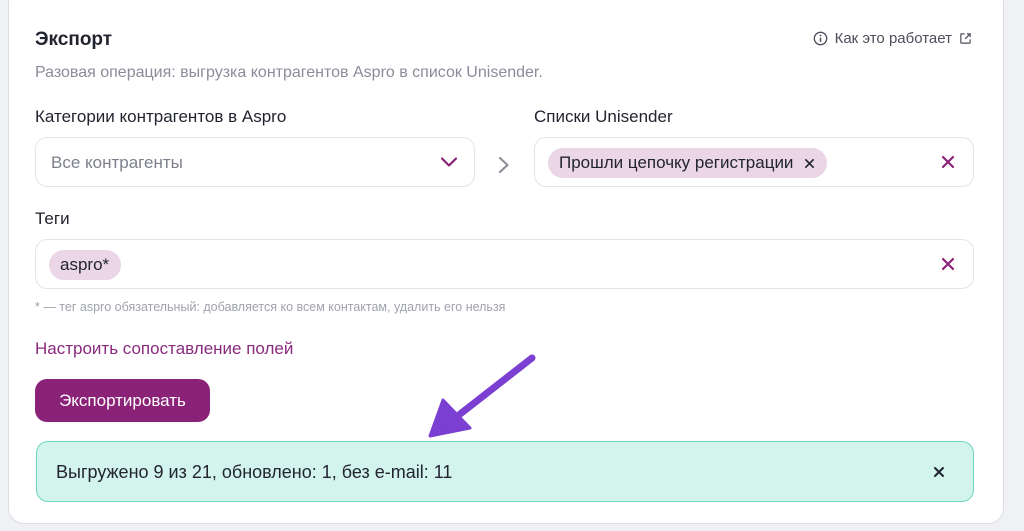 Image resolution: width=1024 pixels, height=531 pixels. What do you see at coordinates (164, 349) in the screenshot?
I see `field-mapping-link: Настроить сопоставление полей` at bounding box center [164, 349].